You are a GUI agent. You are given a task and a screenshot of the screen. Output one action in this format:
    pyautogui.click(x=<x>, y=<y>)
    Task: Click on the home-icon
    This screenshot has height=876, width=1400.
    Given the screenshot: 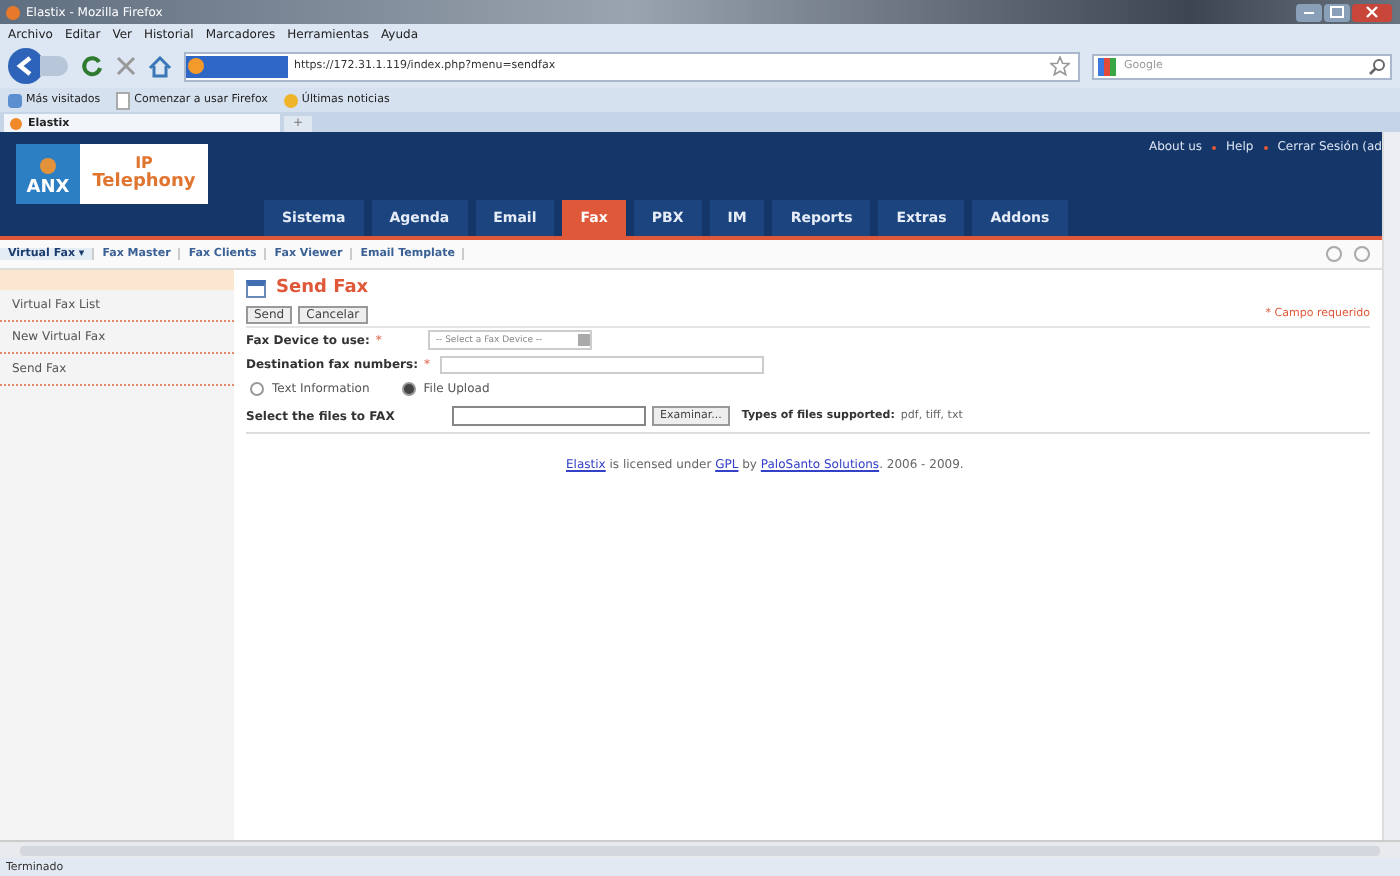 What is the action you would take?
    pyautogui.click(x=160, y=66)
    